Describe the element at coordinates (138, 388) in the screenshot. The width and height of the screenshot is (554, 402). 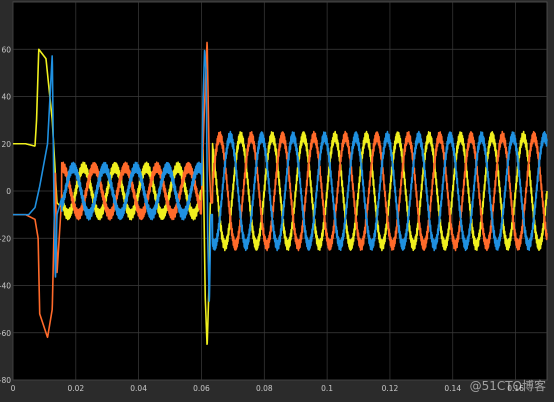
I see `x-tick-label-2: 0.04` at that location.